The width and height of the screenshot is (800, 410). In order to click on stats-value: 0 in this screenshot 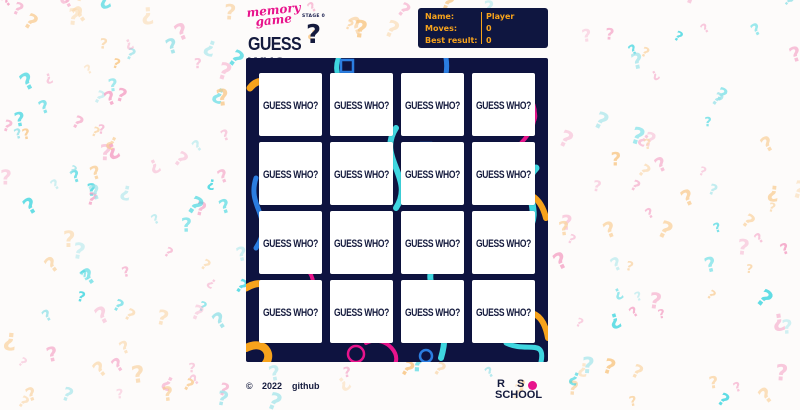, I will do `click(489, 28)`.